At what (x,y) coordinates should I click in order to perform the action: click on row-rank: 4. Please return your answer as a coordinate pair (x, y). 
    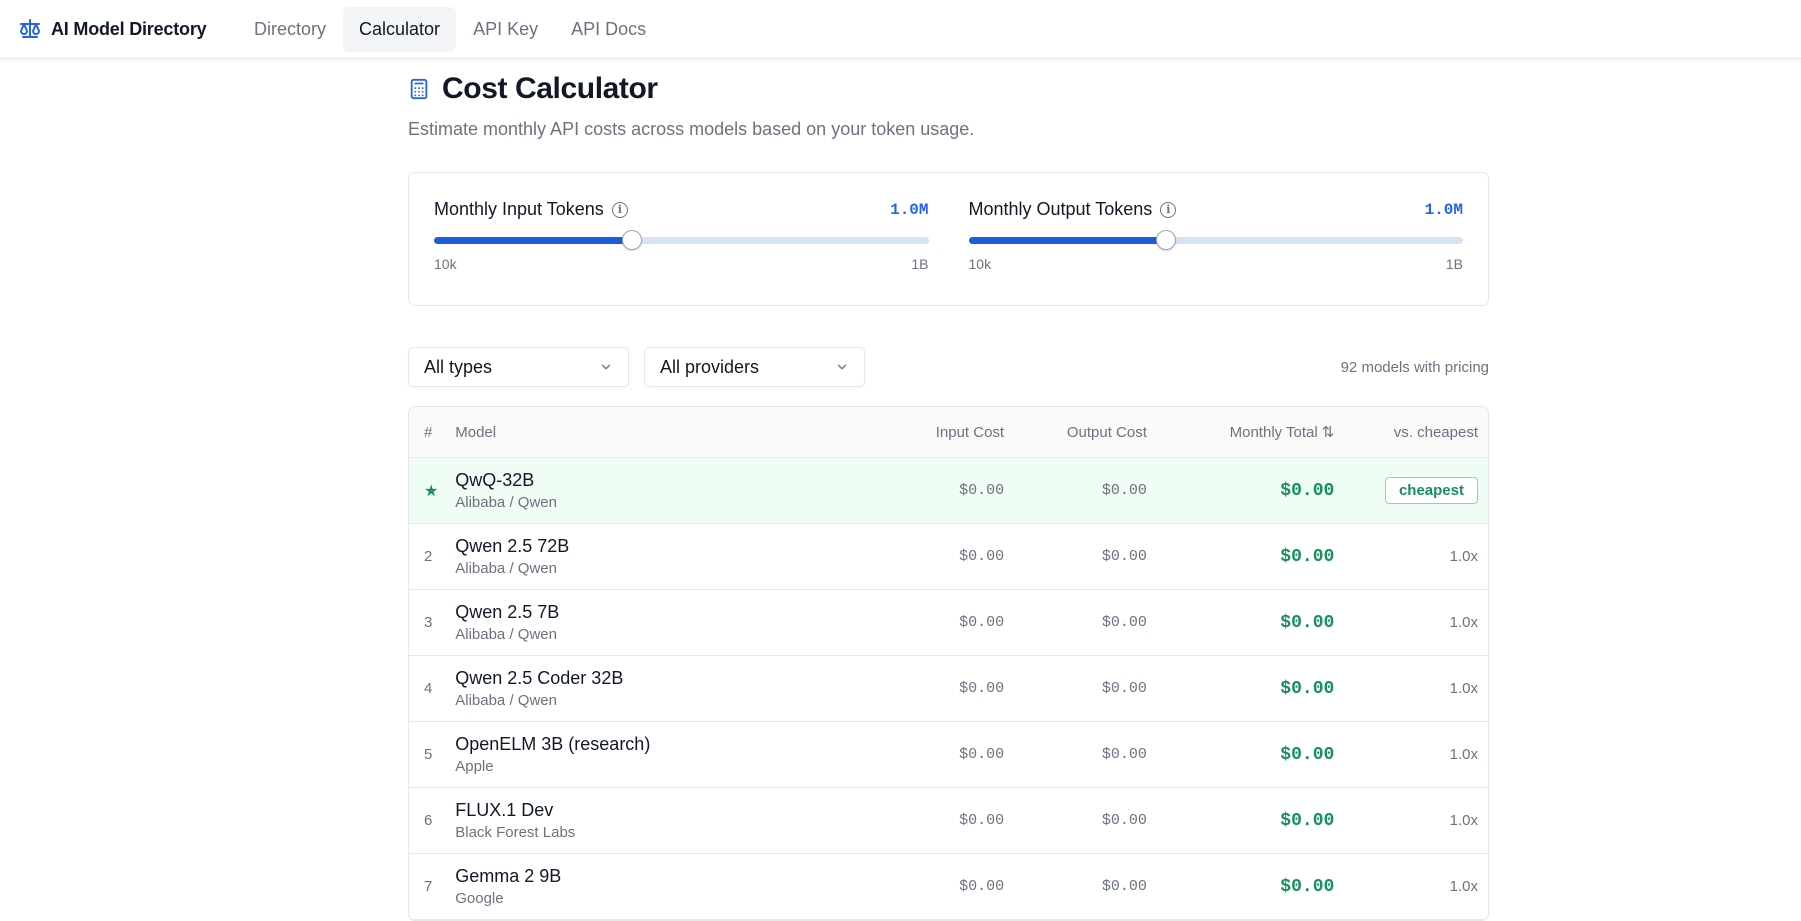
    Looking at the image, I should click on (428, 688).